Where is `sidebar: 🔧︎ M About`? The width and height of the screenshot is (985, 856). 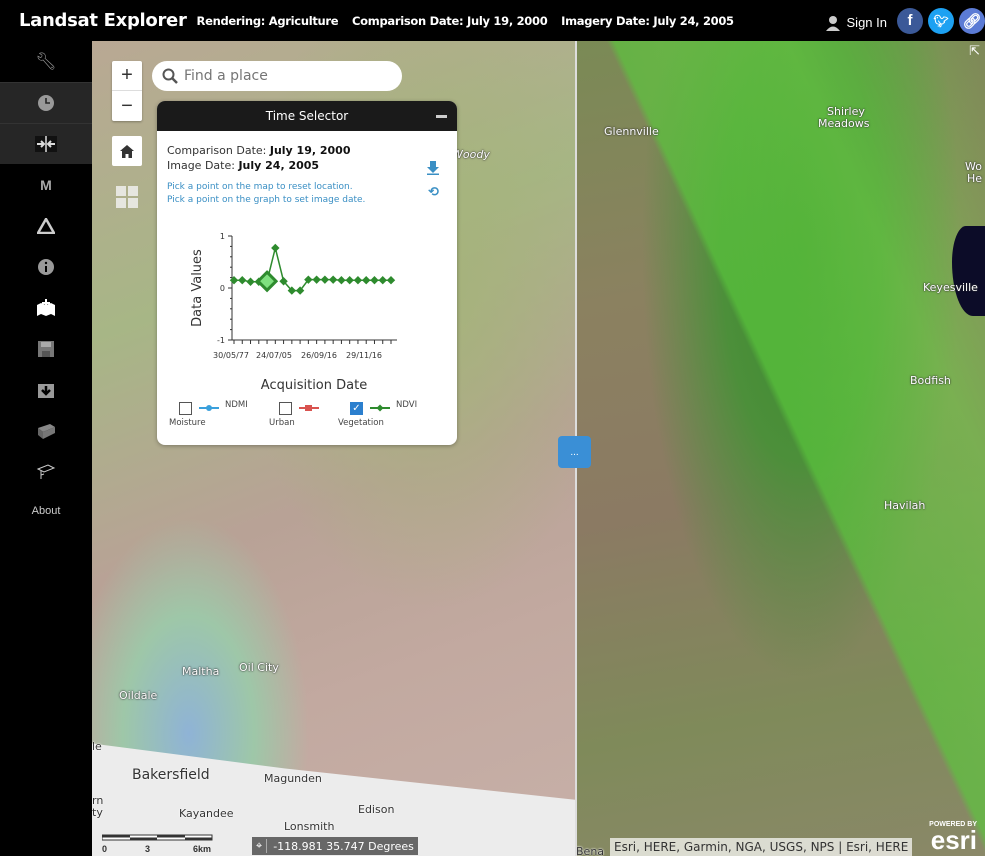 sidebar: 🔧︎ M About is located at coordinates (46, 448).